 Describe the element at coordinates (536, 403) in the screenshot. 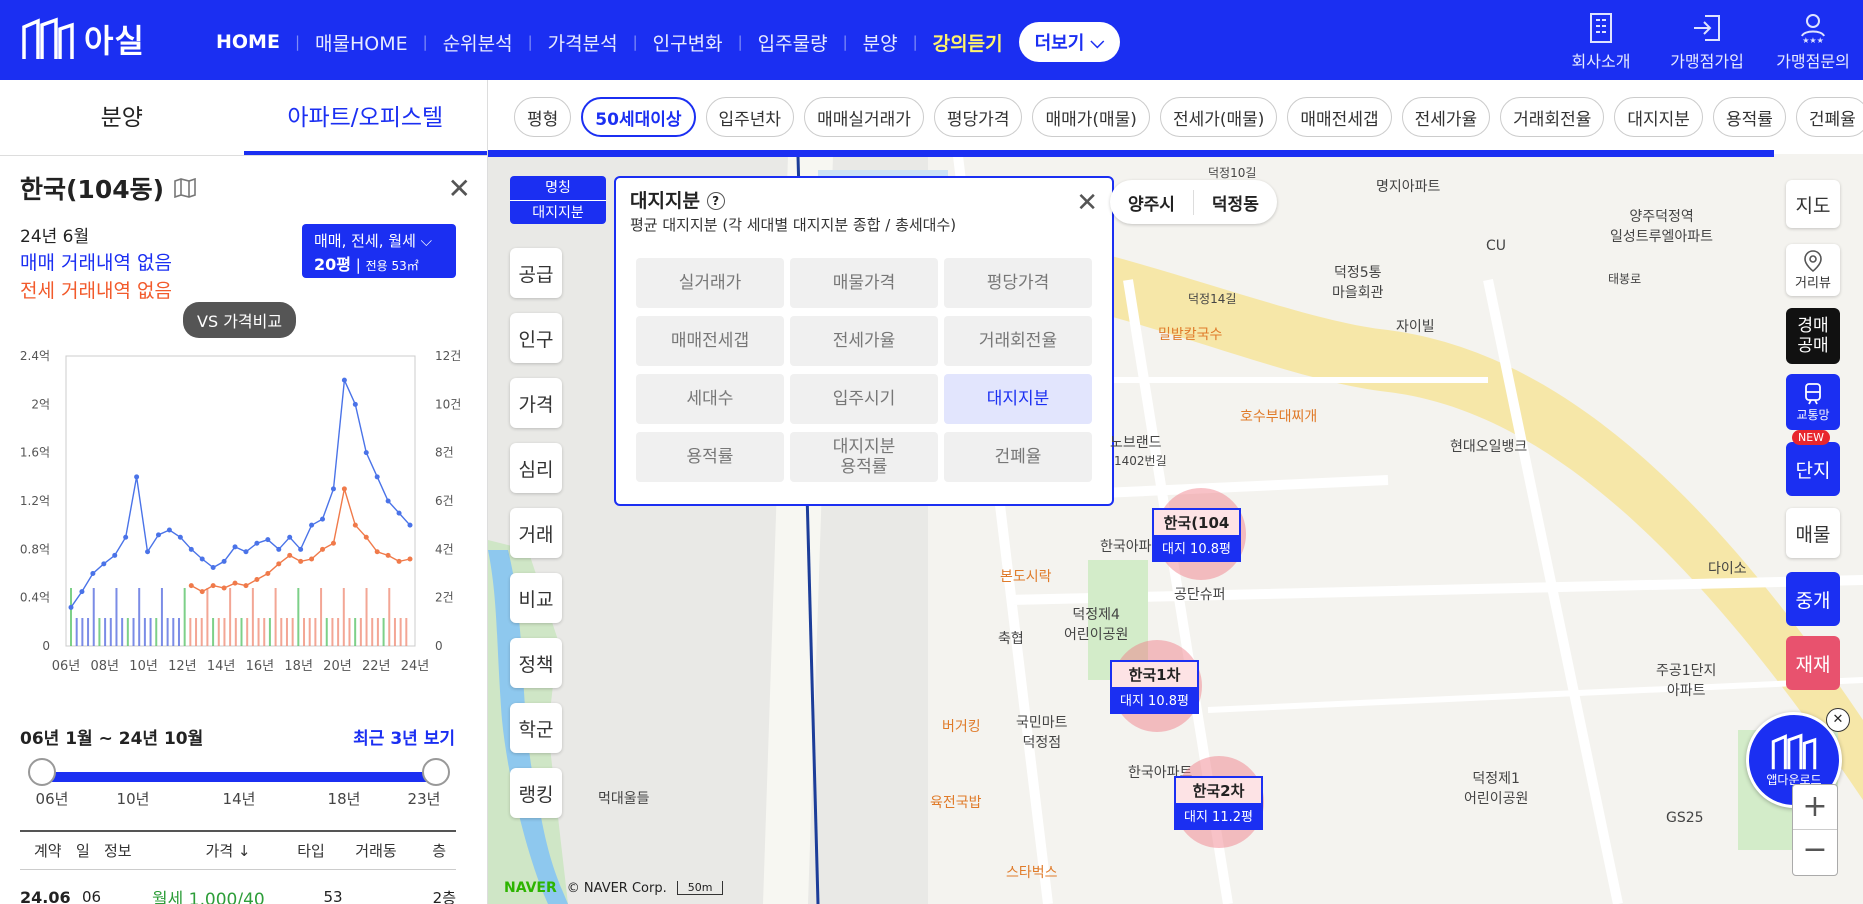

I see `side-btn-price: 가격` at that location.